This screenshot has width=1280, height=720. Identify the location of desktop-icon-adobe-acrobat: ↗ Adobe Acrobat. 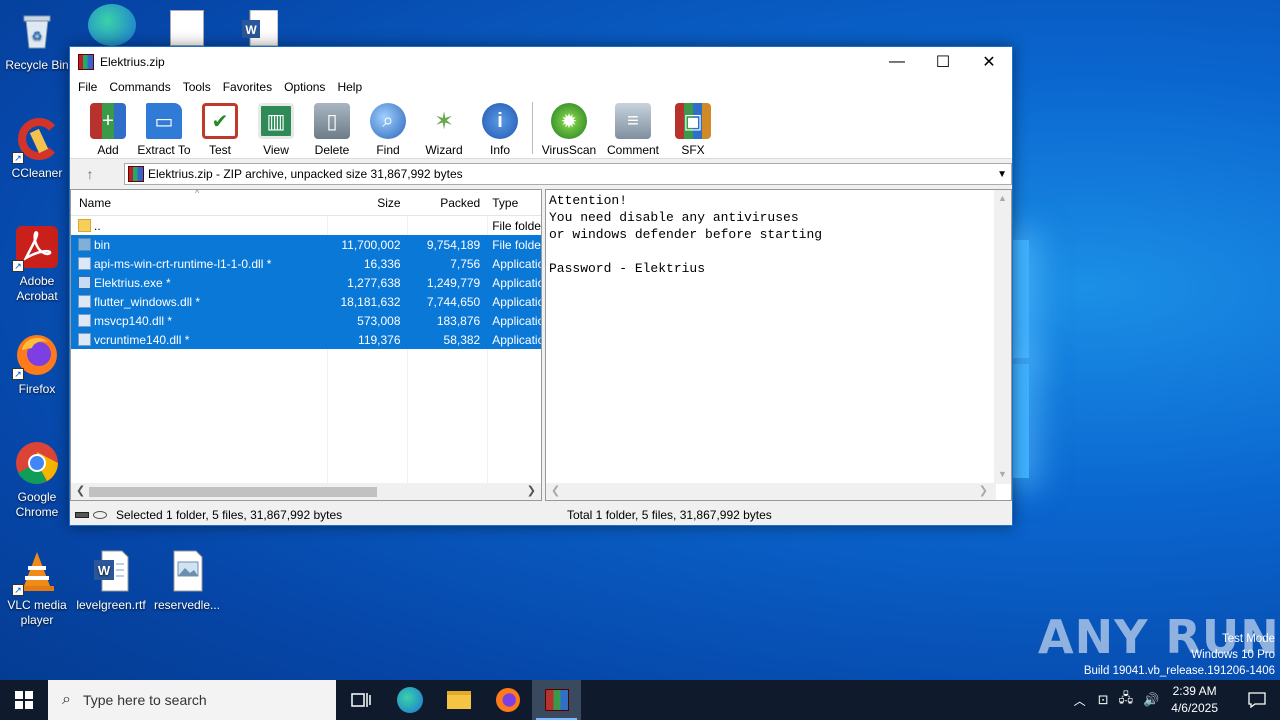
(37, 264).